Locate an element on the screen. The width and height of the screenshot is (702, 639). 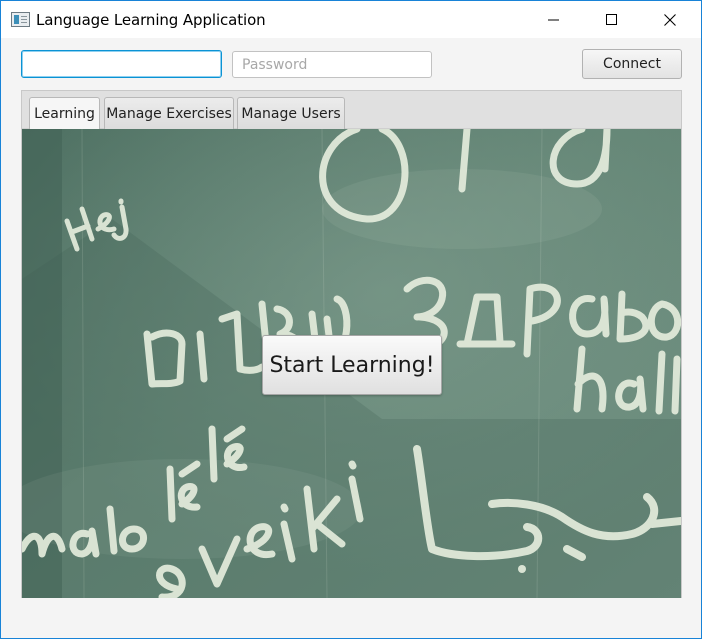
tab-manage-users: Manage Users is located at coordinates (291, 113).